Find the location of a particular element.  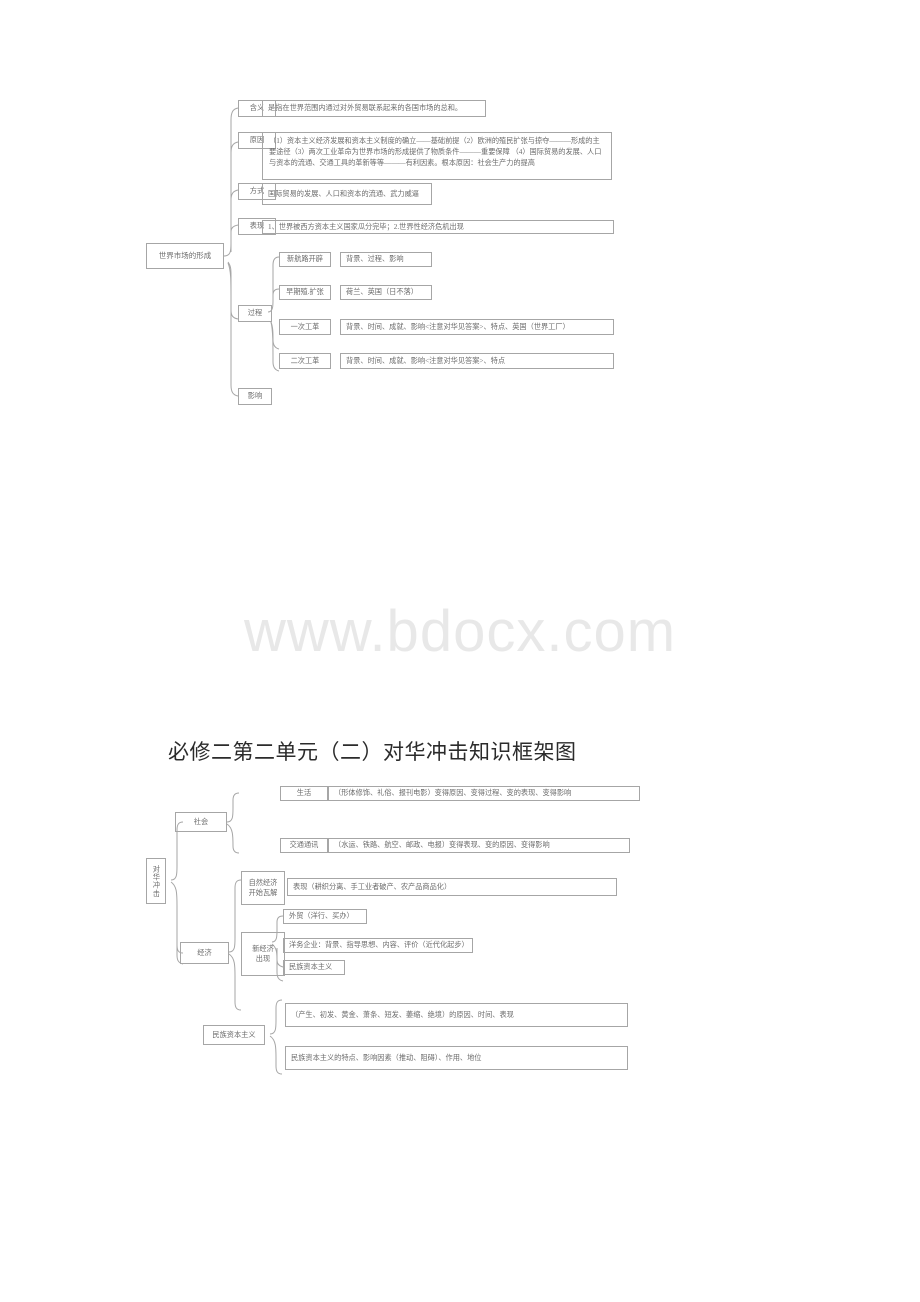

diagram2-minzu-item-1-text: 民族资本主义的特点、影响因素（推动、阻碍）、作用、地位 is located at coordinates (386, 1057).